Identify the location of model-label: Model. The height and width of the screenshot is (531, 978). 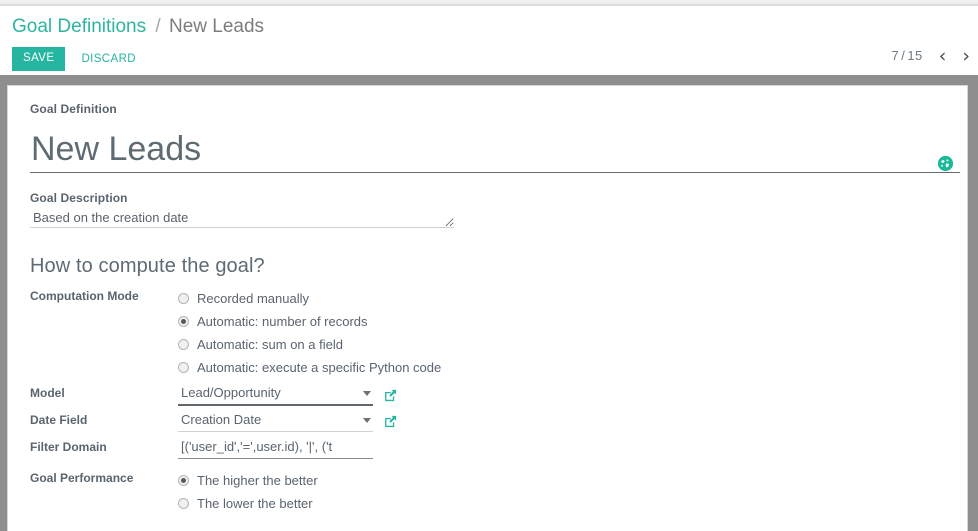
(47, 393).